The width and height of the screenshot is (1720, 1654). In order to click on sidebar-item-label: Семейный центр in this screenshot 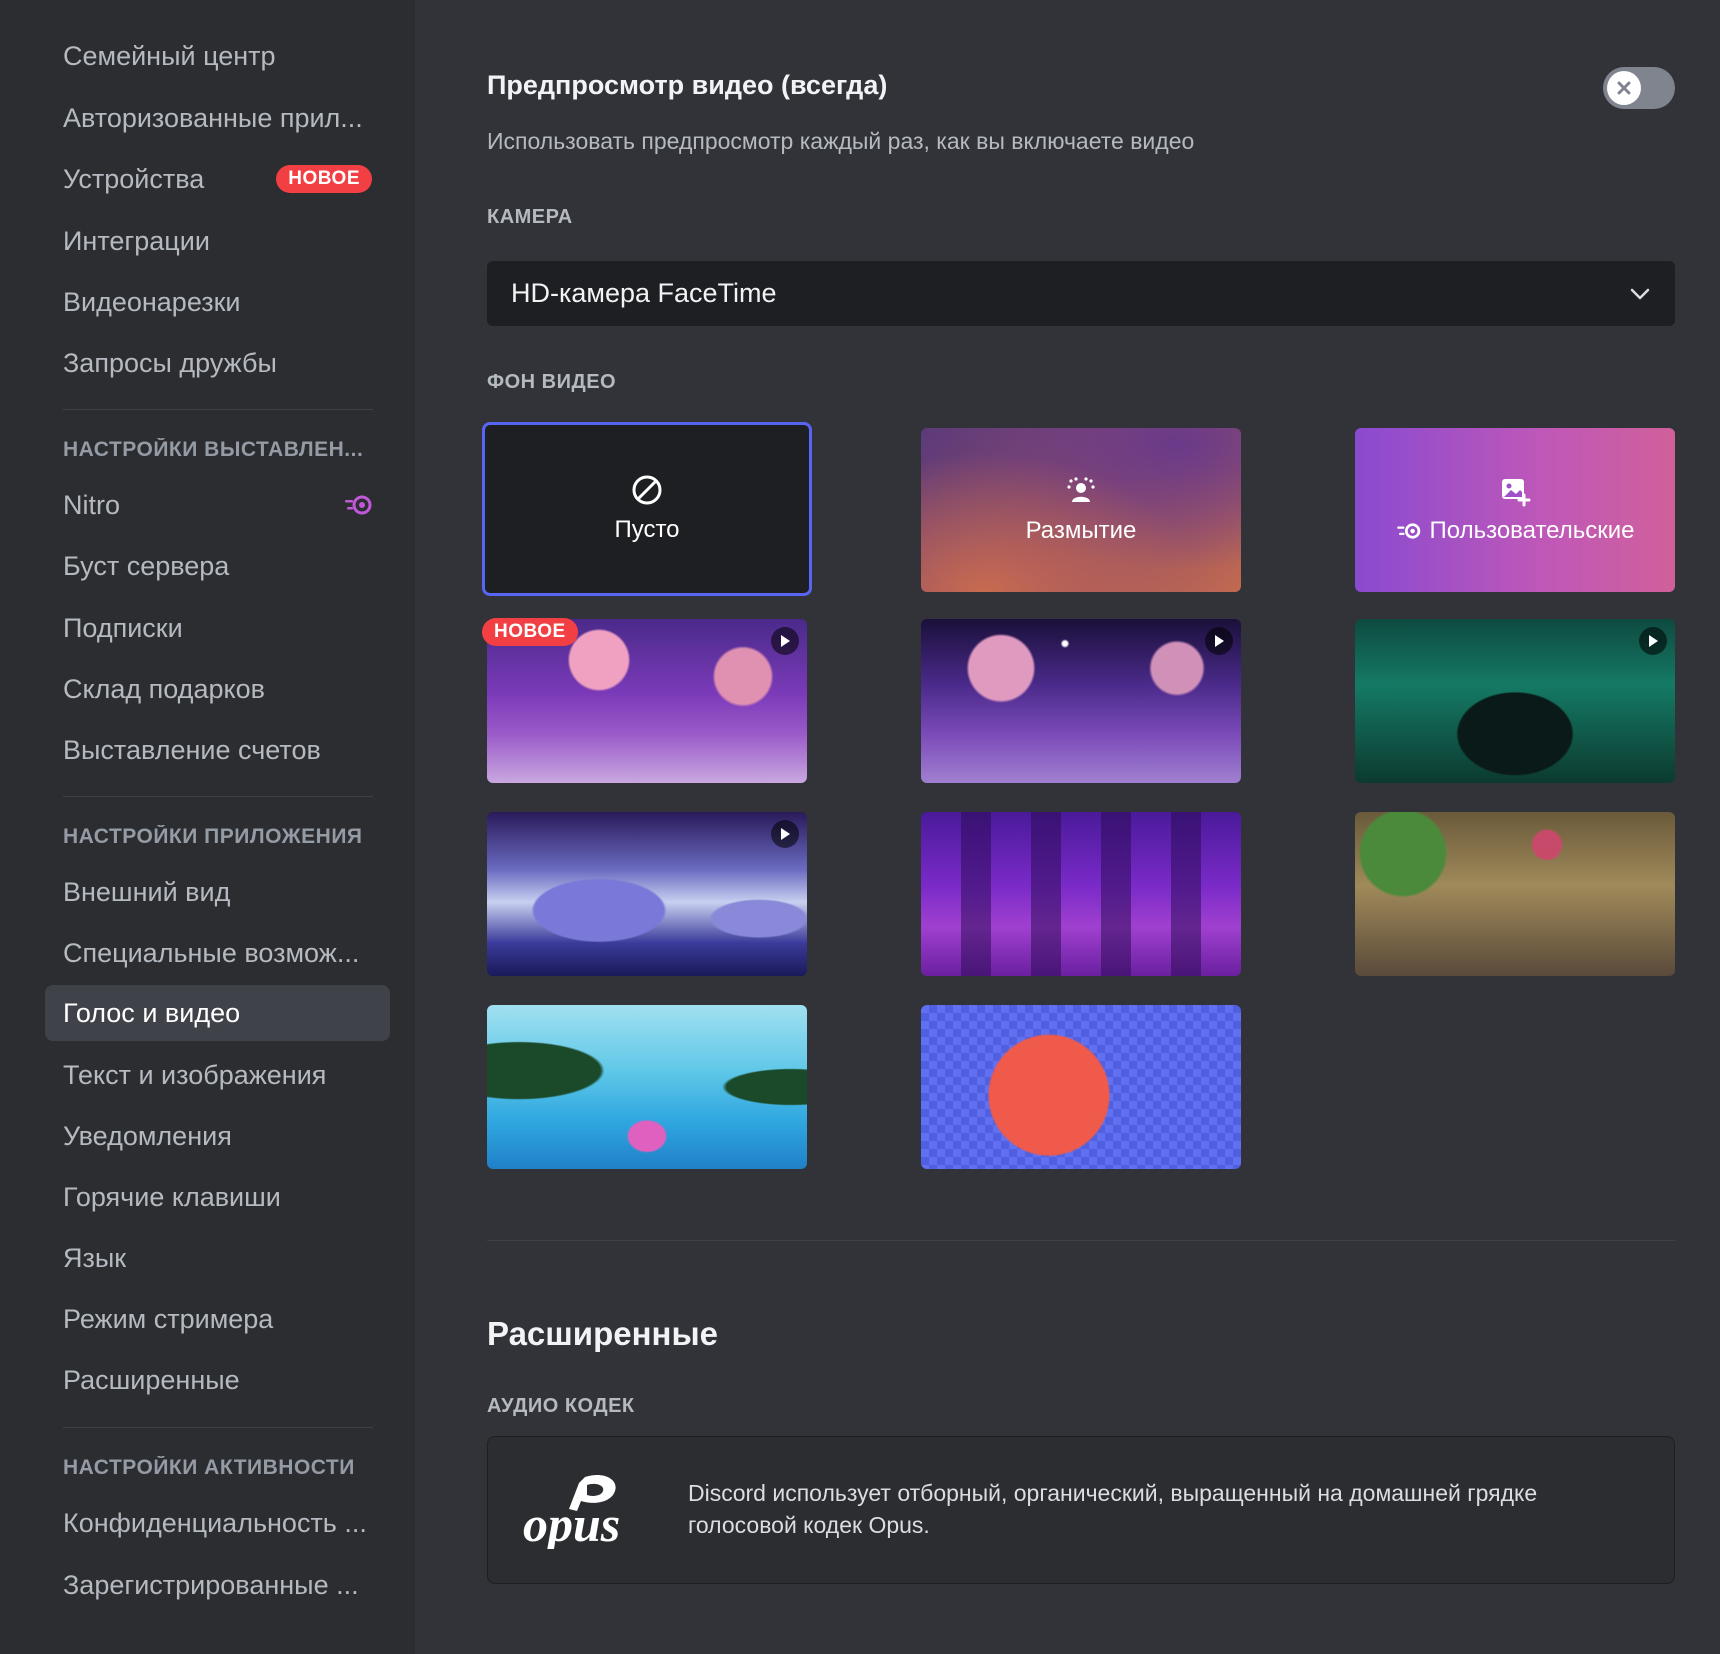, I will do `click(169, 55)`.